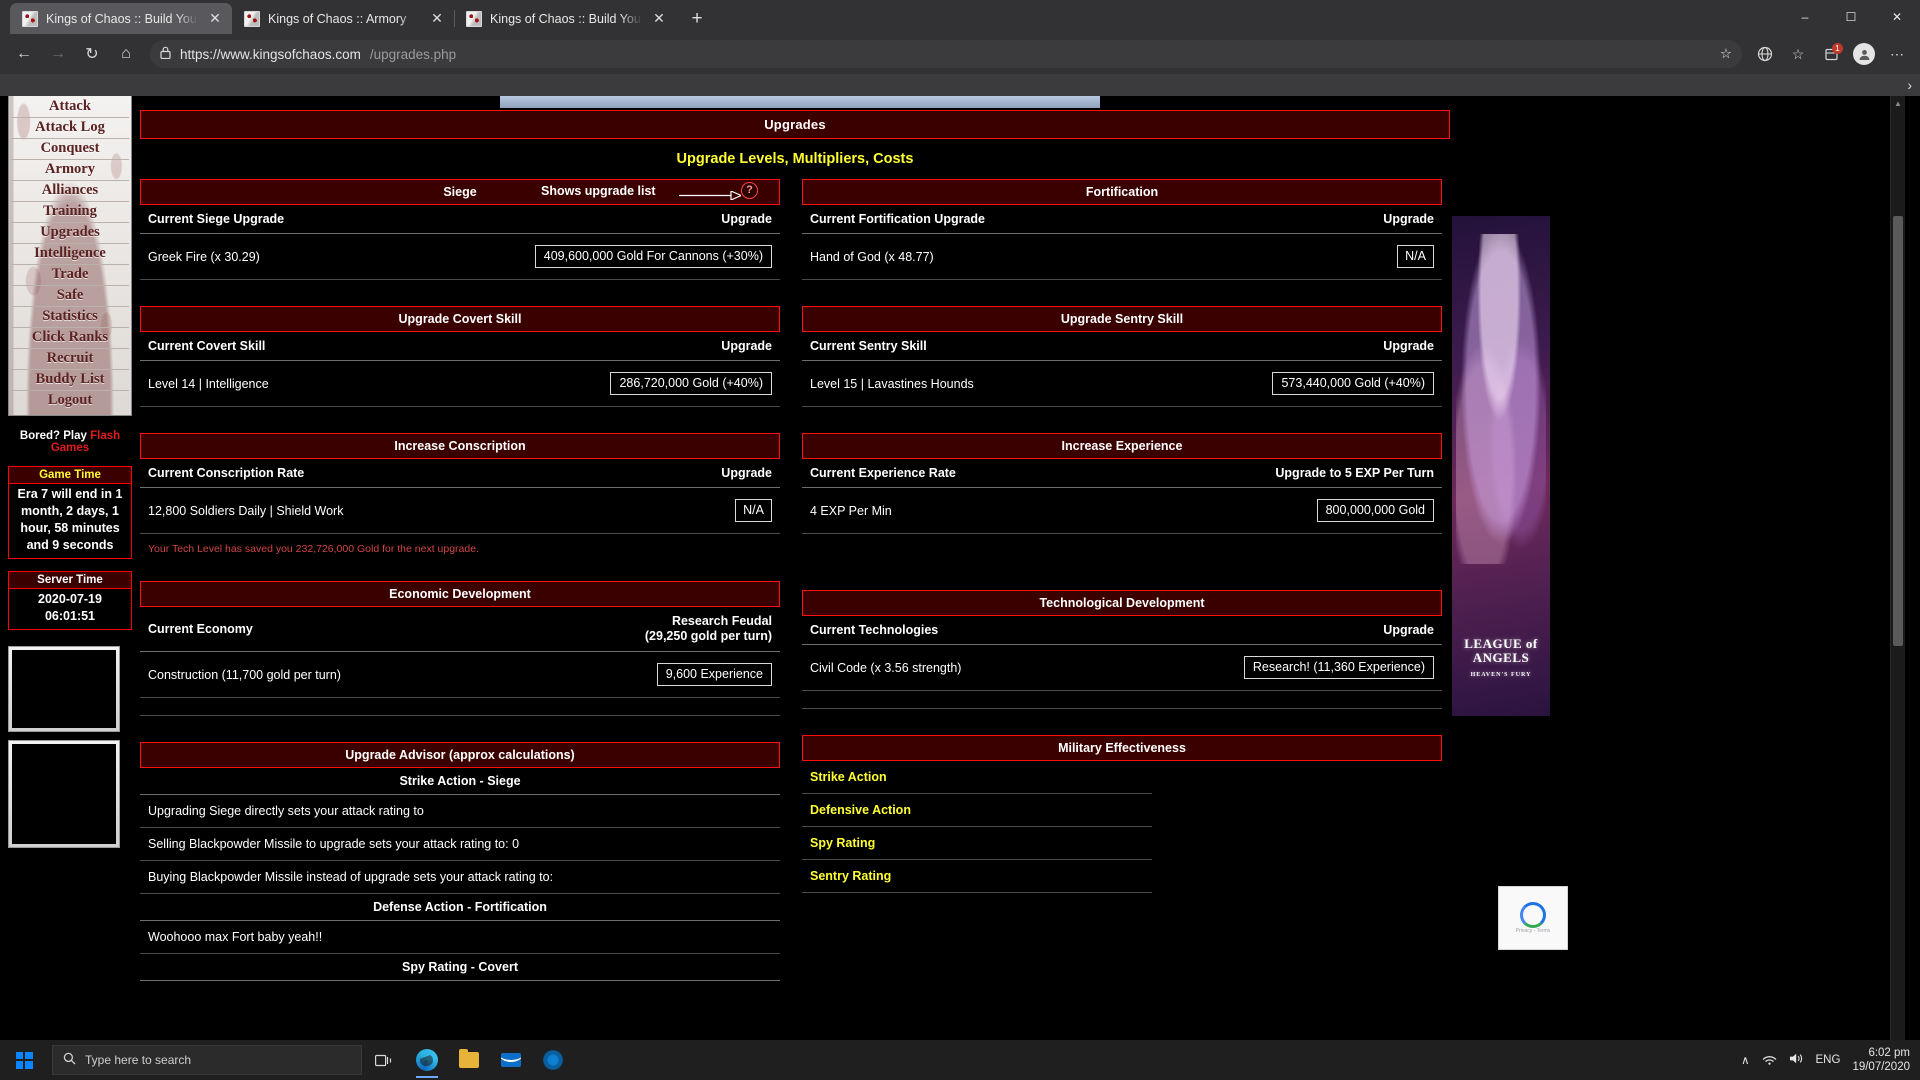 The width and height of the screenshot is (1920, 1080). I want to click on sidebar-ad-bottom, so click(64, 794).